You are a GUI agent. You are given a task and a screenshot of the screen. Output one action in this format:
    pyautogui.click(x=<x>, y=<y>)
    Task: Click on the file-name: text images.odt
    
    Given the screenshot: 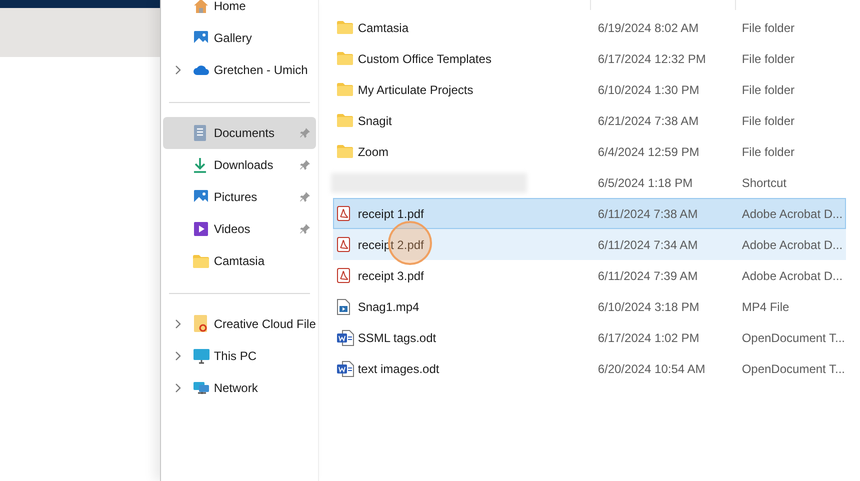 What is the action you would take?
    pyautogui.click(x=399, y=369)
    